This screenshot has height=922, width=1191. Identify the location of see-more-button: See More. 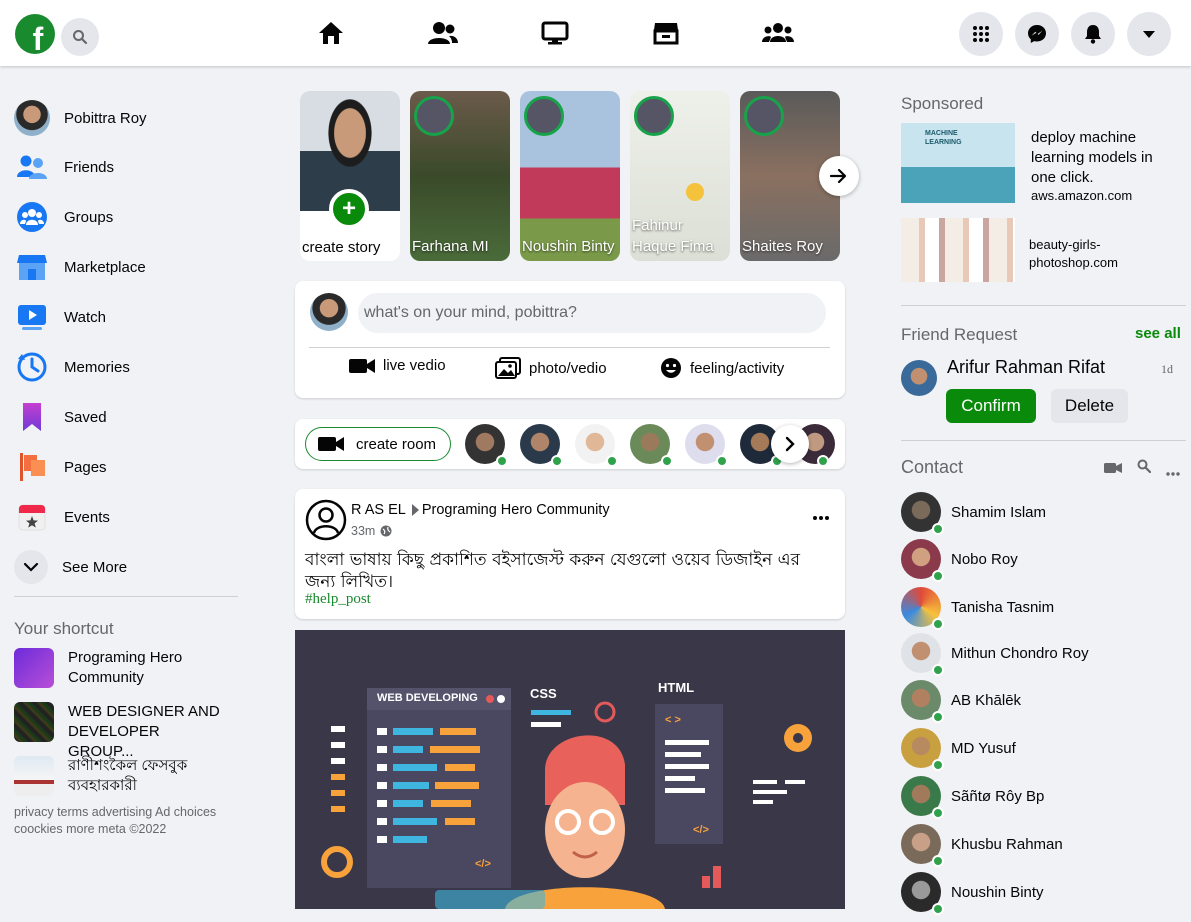
(70, 567).